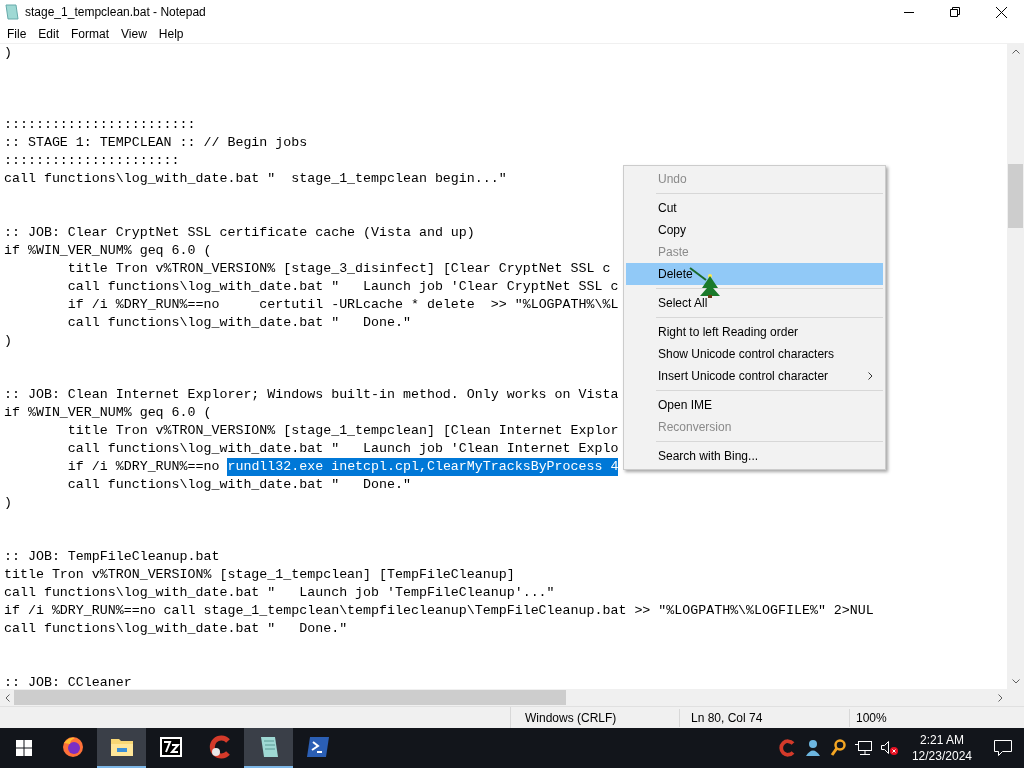 The width and height of the screenshot is (1024, 768). What do you see at coordinates (68, 681) in the screenshot?
I see `code-line: :: JOB: CCleaner` at bounding box center [68, 681].